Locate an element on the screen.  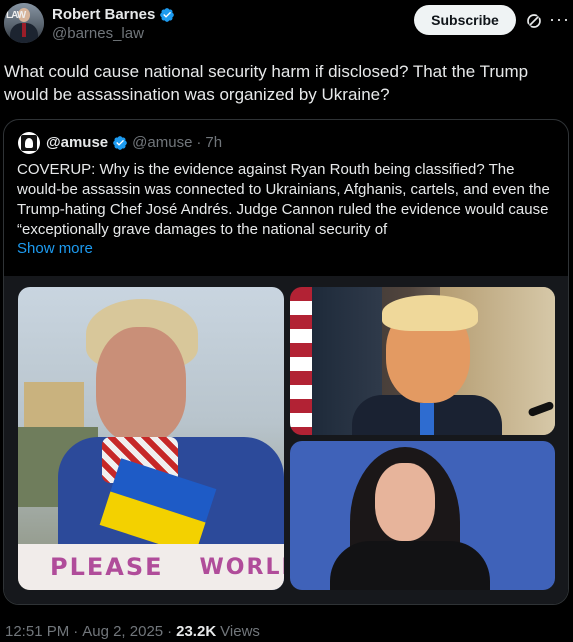
views-count: 23.2K is located at coordinates (196, 631).